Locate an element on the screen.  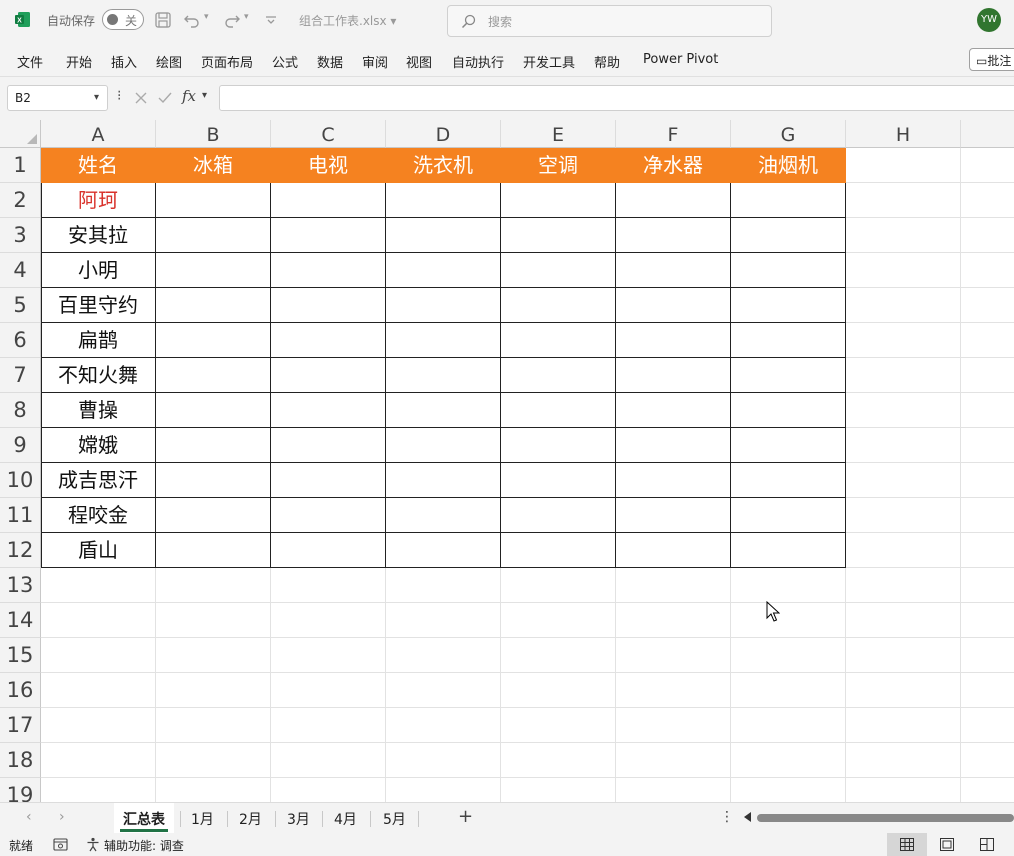
header-cell: 空调 is located at coordinates (558, 165).